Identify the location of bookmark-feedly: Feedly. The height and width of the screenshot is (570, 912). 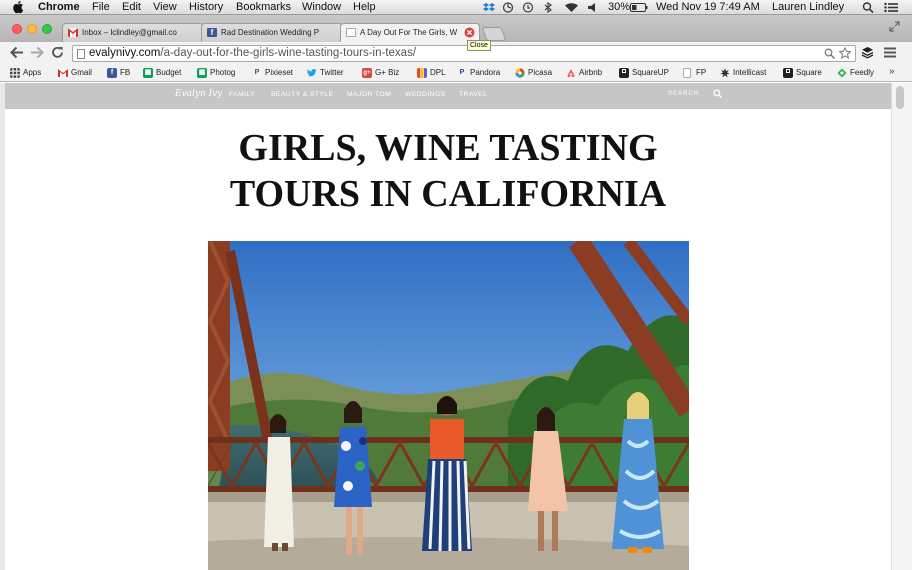
(855, 73).